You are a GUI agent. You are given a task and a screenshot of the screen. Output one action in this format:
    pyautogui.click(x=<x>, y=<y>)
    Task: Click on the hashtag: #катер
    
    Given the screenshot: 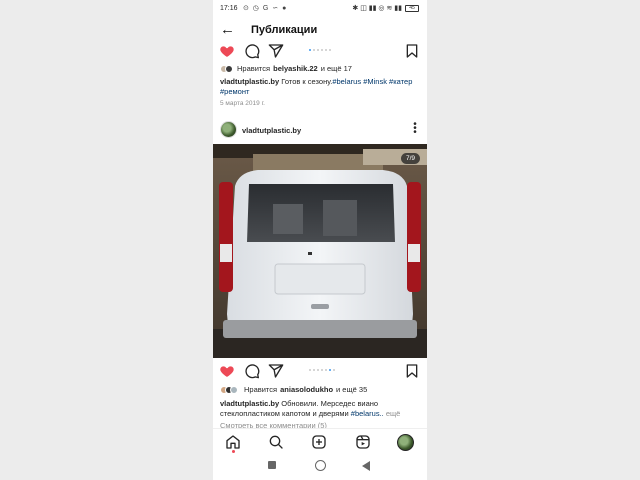 What is the action you would take?
    pyautogui.click(x=400, y=81)
    